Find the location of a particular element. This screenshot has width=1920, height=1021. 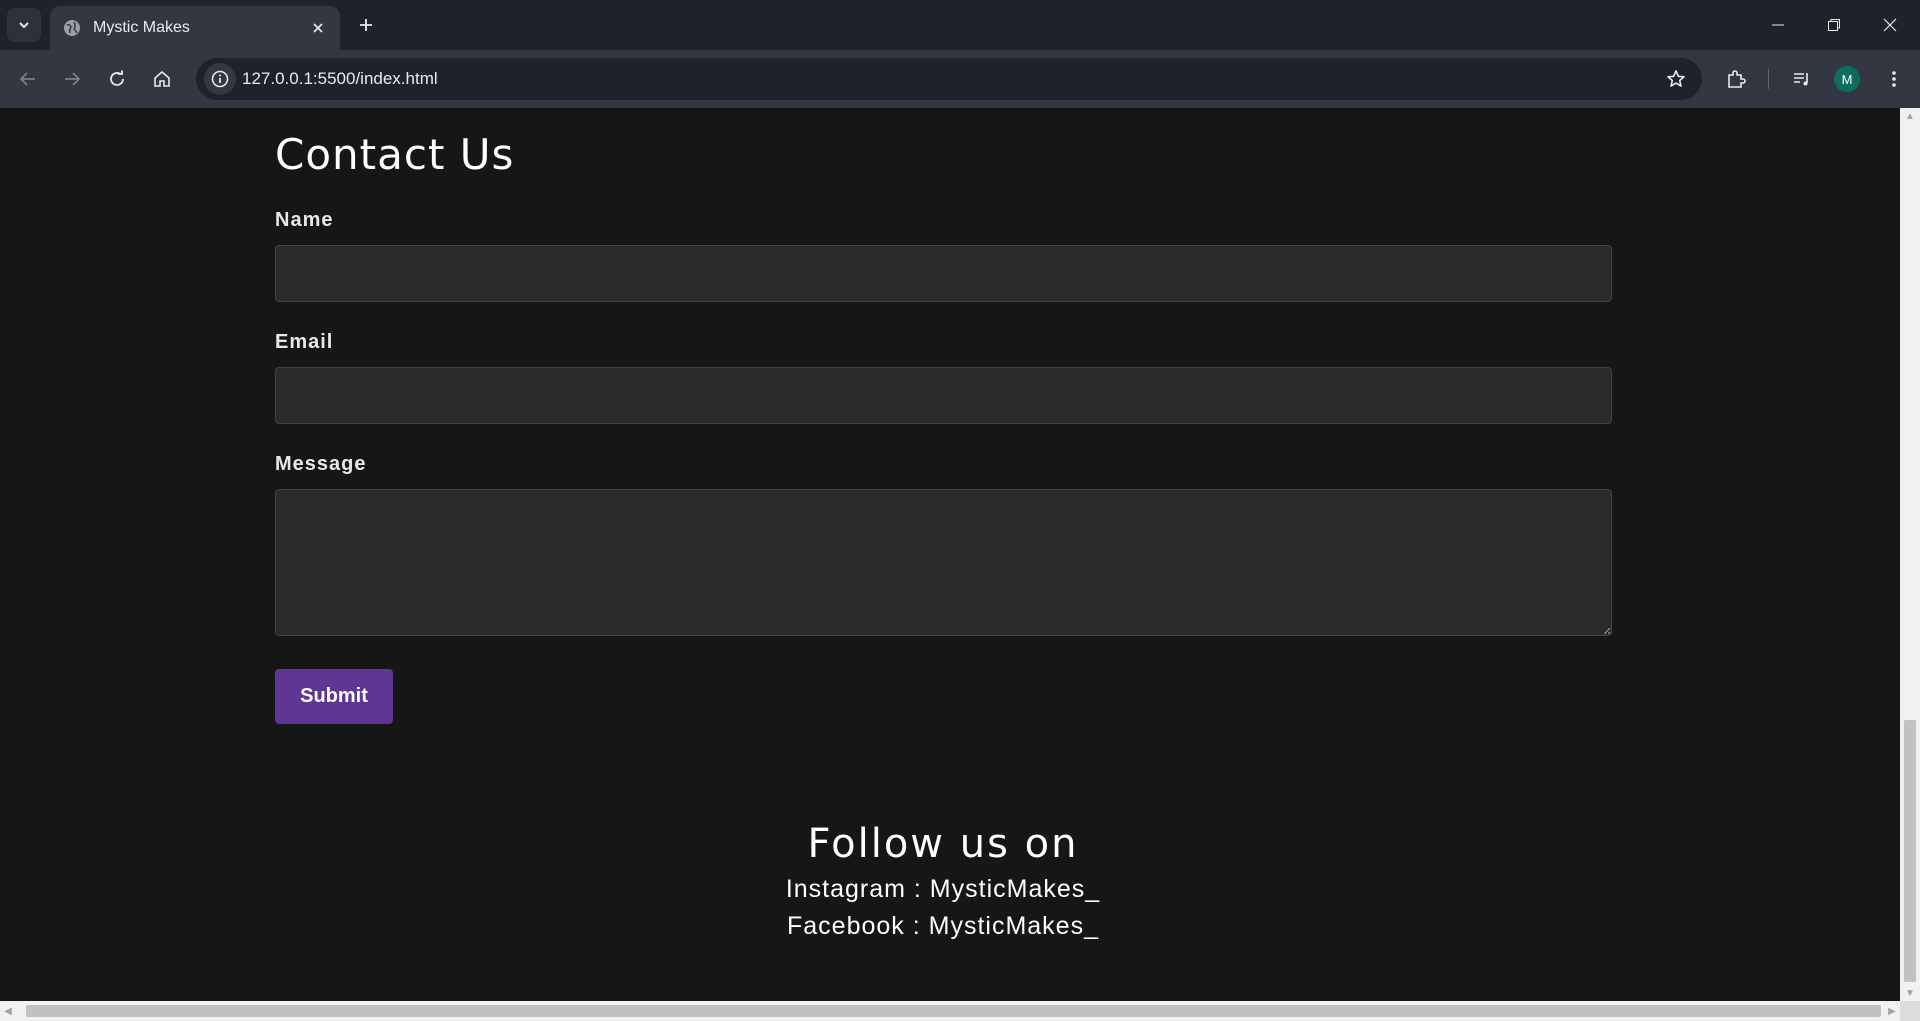

close-tab-button is located at coordinates (318, 28).